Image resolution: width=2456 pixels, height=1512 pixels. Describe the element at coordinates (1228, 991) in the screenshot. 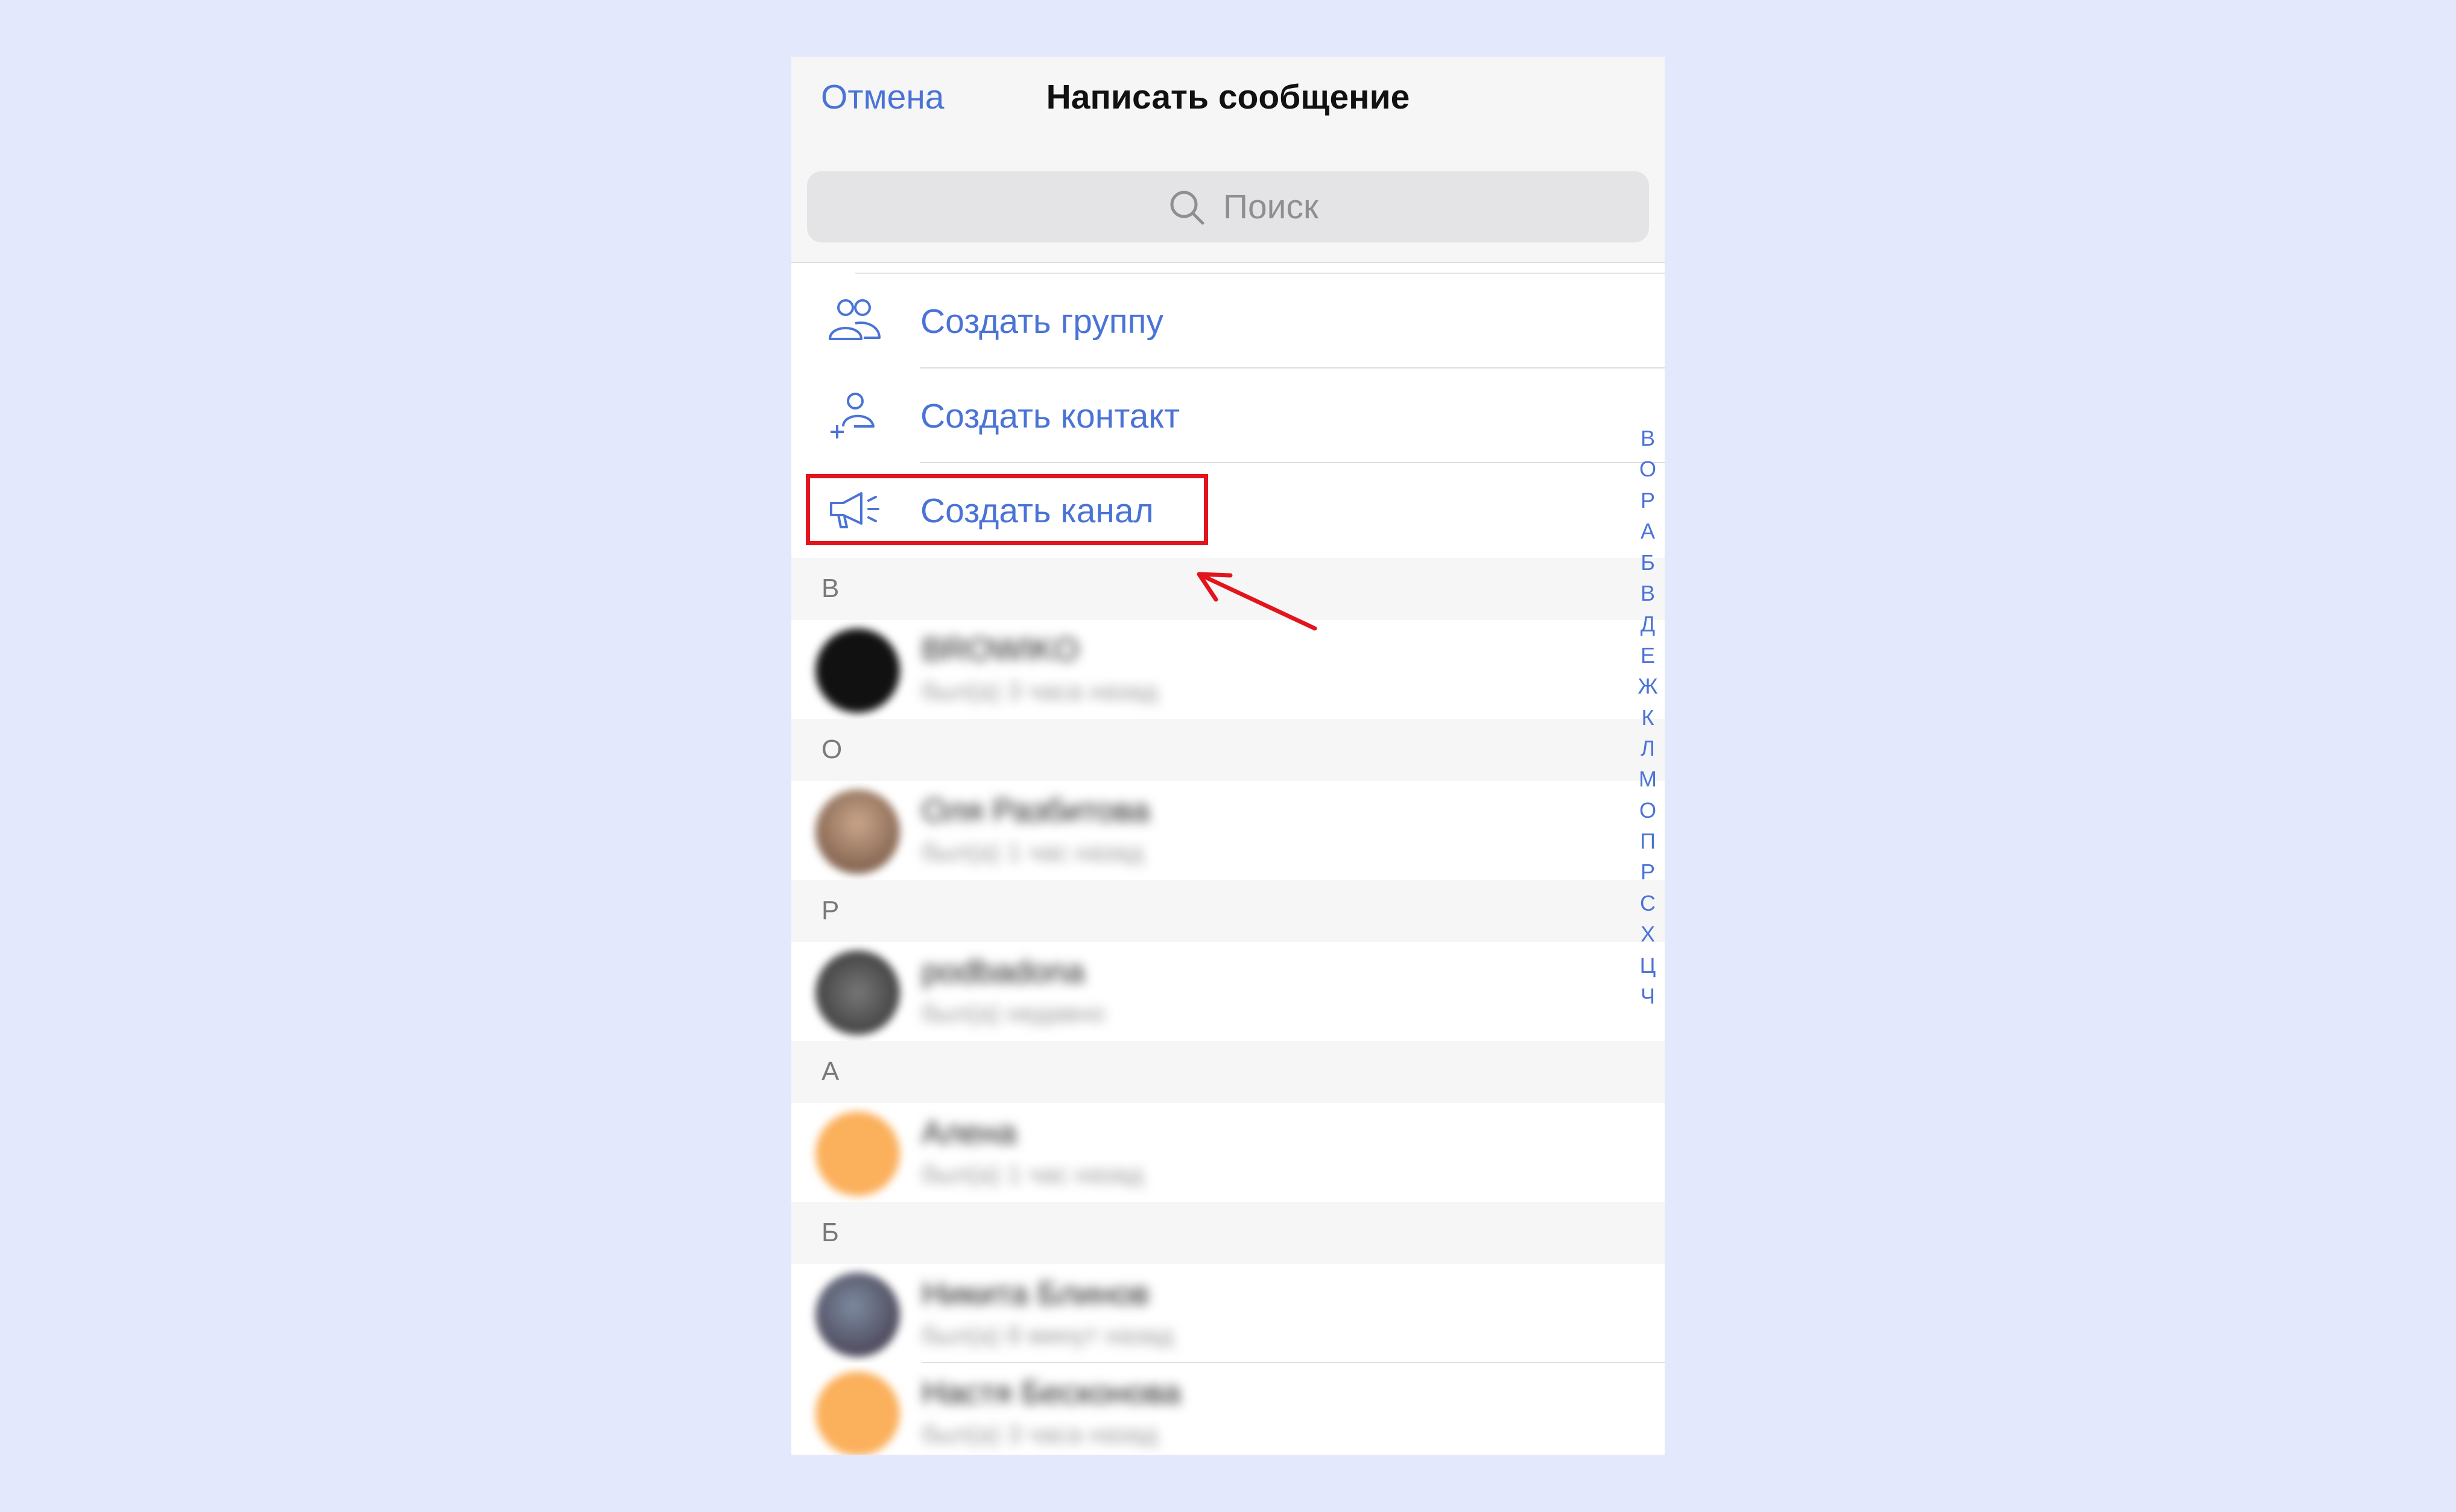

I see `list-item: podbadona был(а) недавно` at that location.